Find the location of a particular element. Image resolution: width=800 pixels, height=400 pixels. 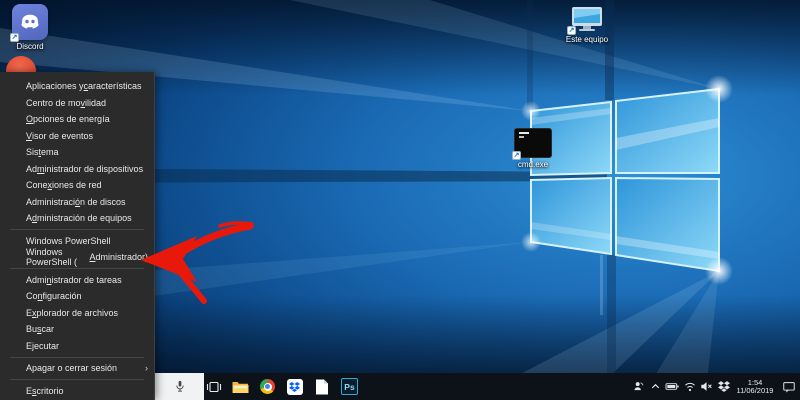

volume-muted-icon is located at coordinates (706, 386).